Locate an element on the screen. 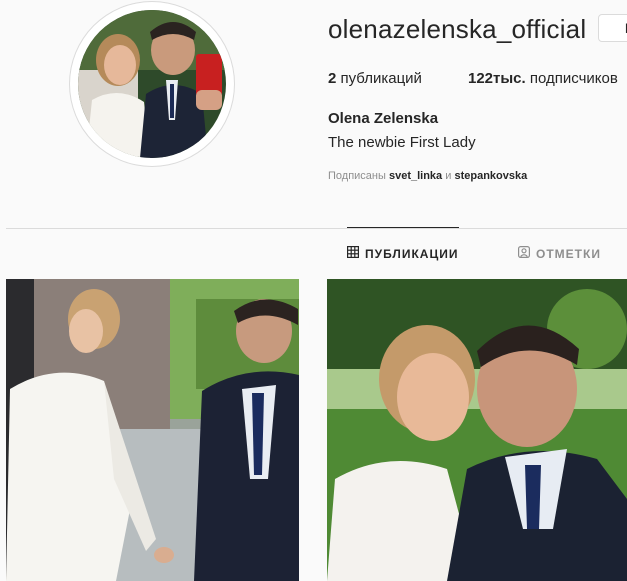 Image resolution: width=627 pixels, height=581 pixels. followed-by-user-2: stepankovska is located at coordinates (490, 176).